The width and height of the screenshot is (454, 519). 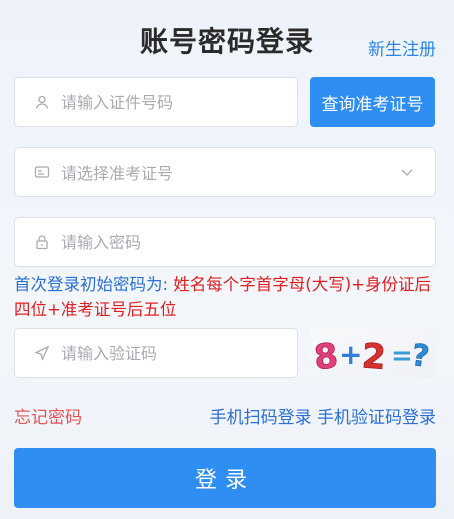 I want to click on chevron-down-icon, so click(x=407, y=172).